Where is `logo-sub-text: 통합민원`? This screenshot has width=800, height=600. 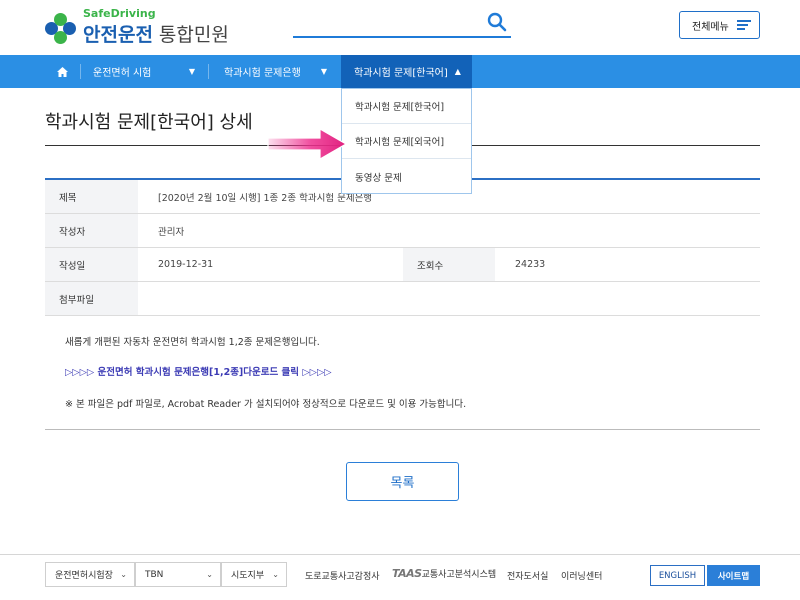 logo-sub-text: 통합민원 is located at coordinates (193, 35).